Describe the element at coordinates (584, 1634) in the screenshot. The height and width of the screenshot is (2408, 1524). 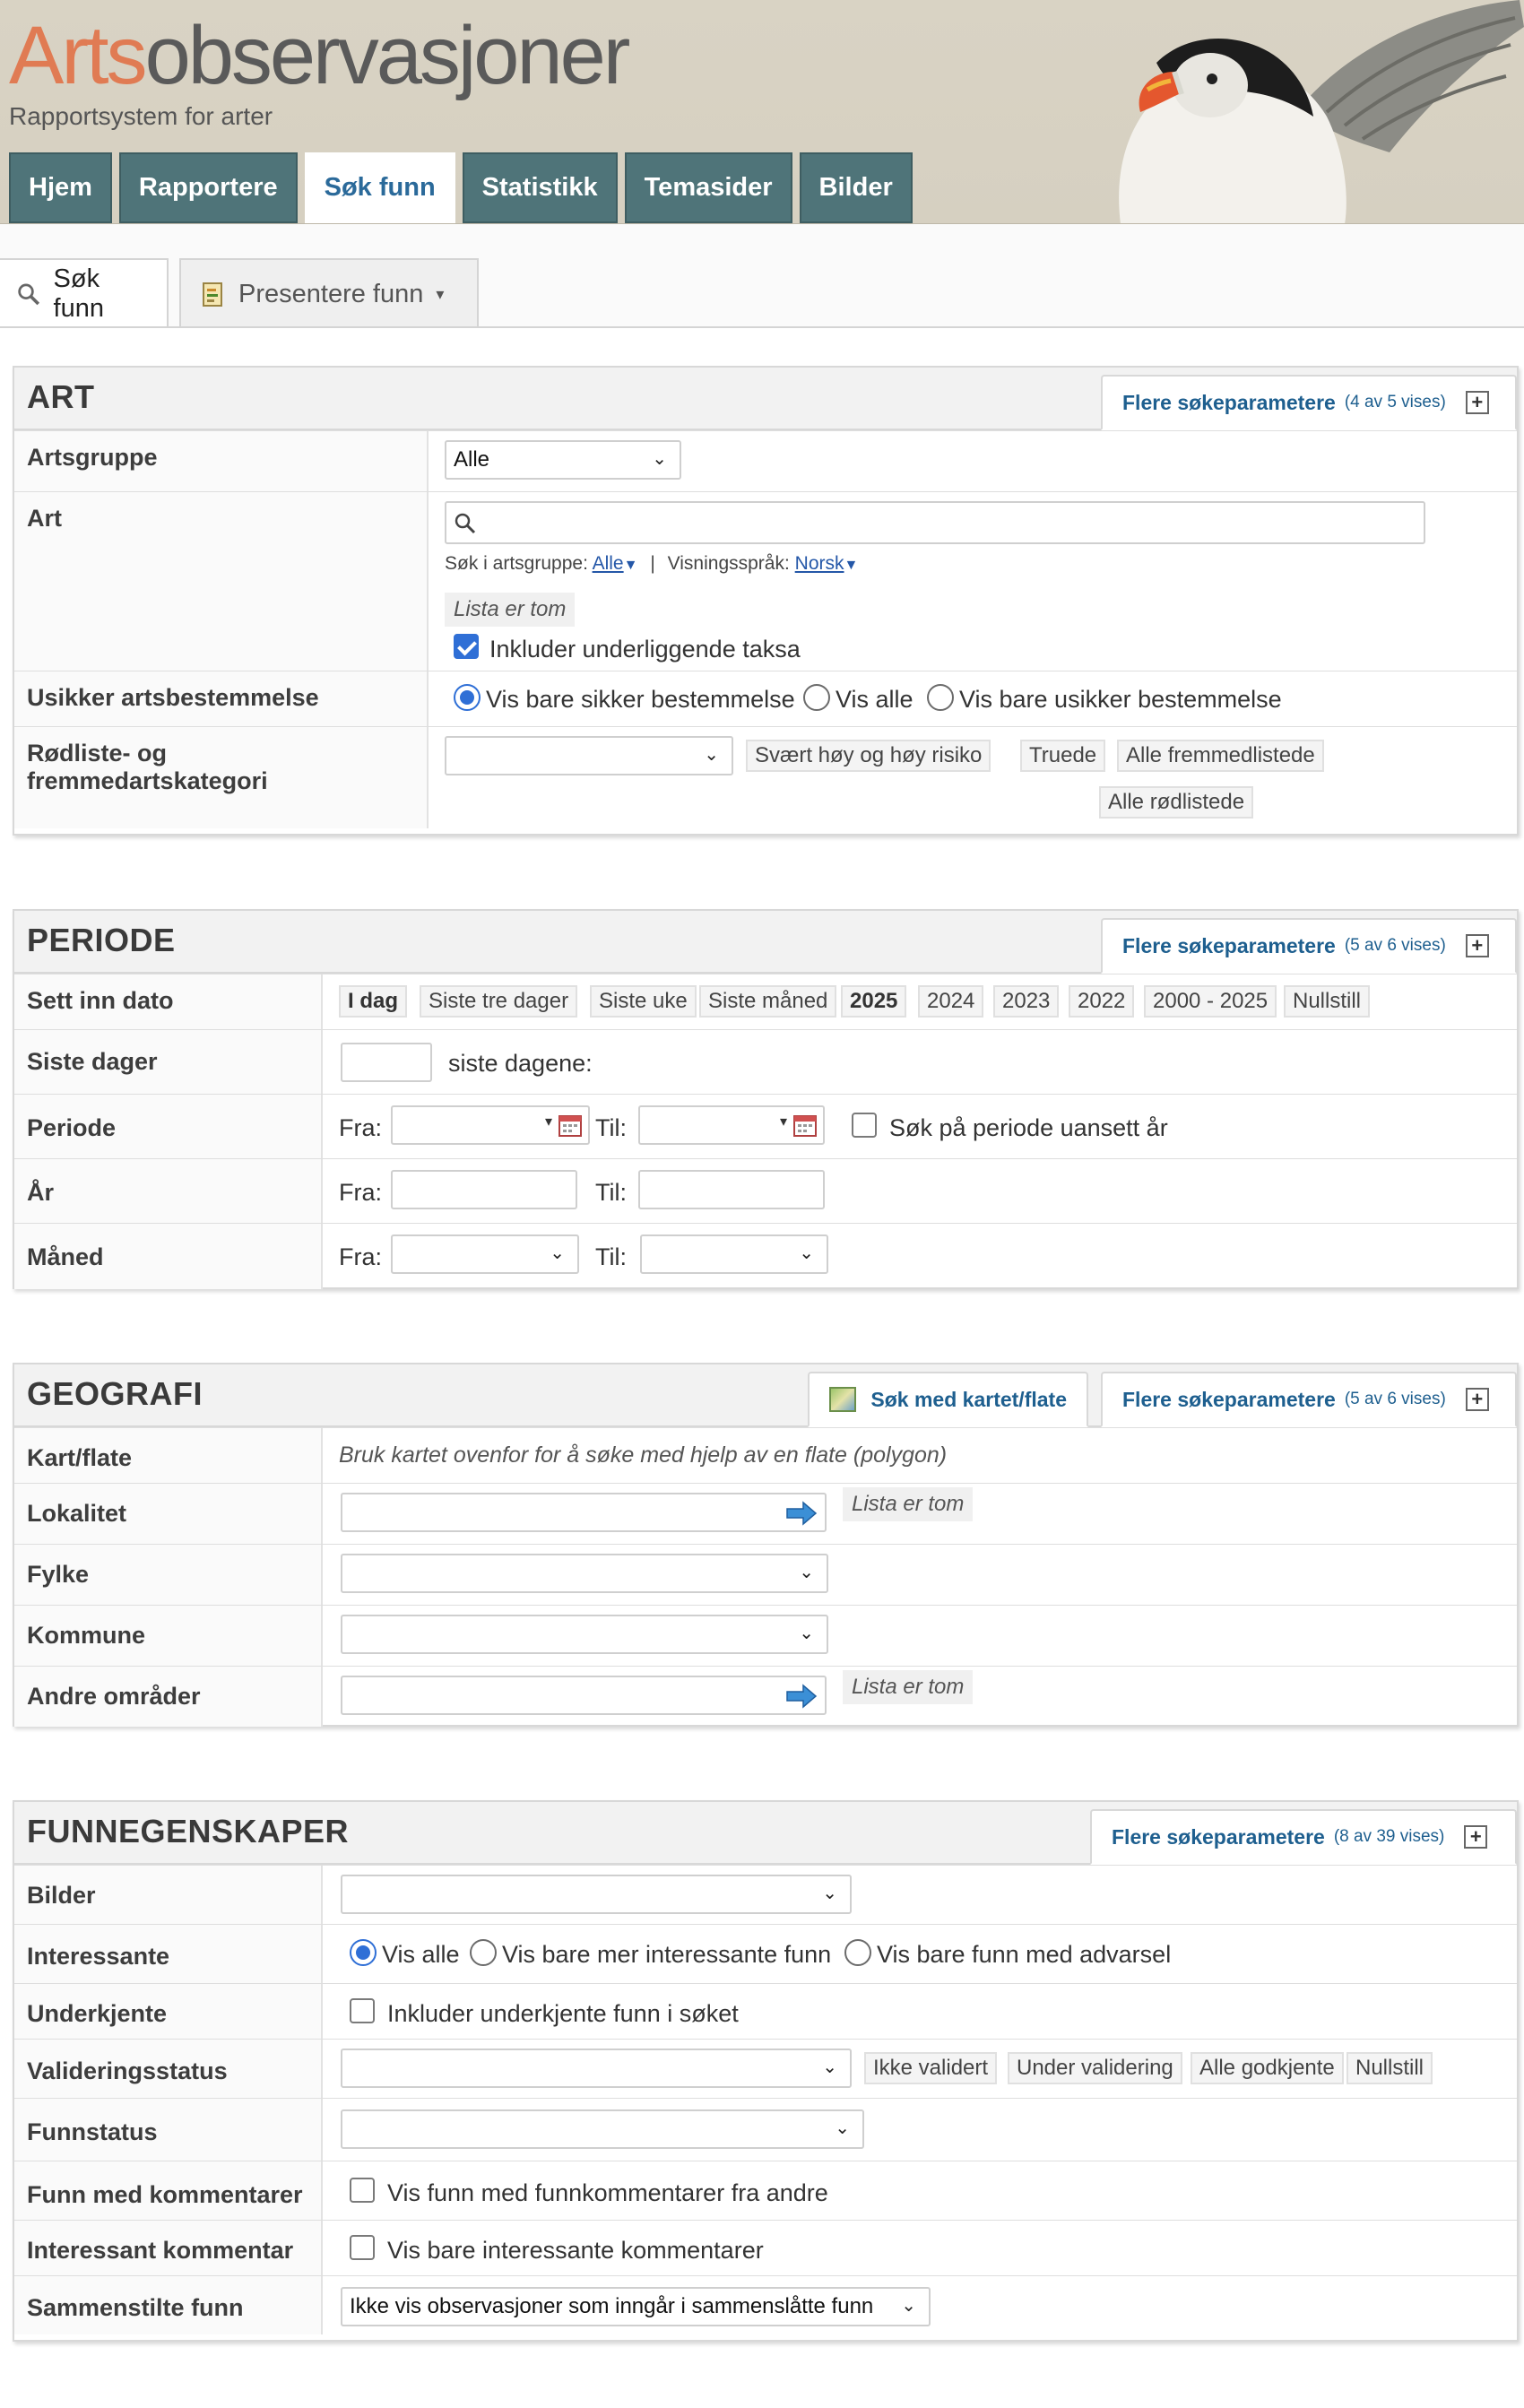
I see `kommune-select: ⌄` at that location.